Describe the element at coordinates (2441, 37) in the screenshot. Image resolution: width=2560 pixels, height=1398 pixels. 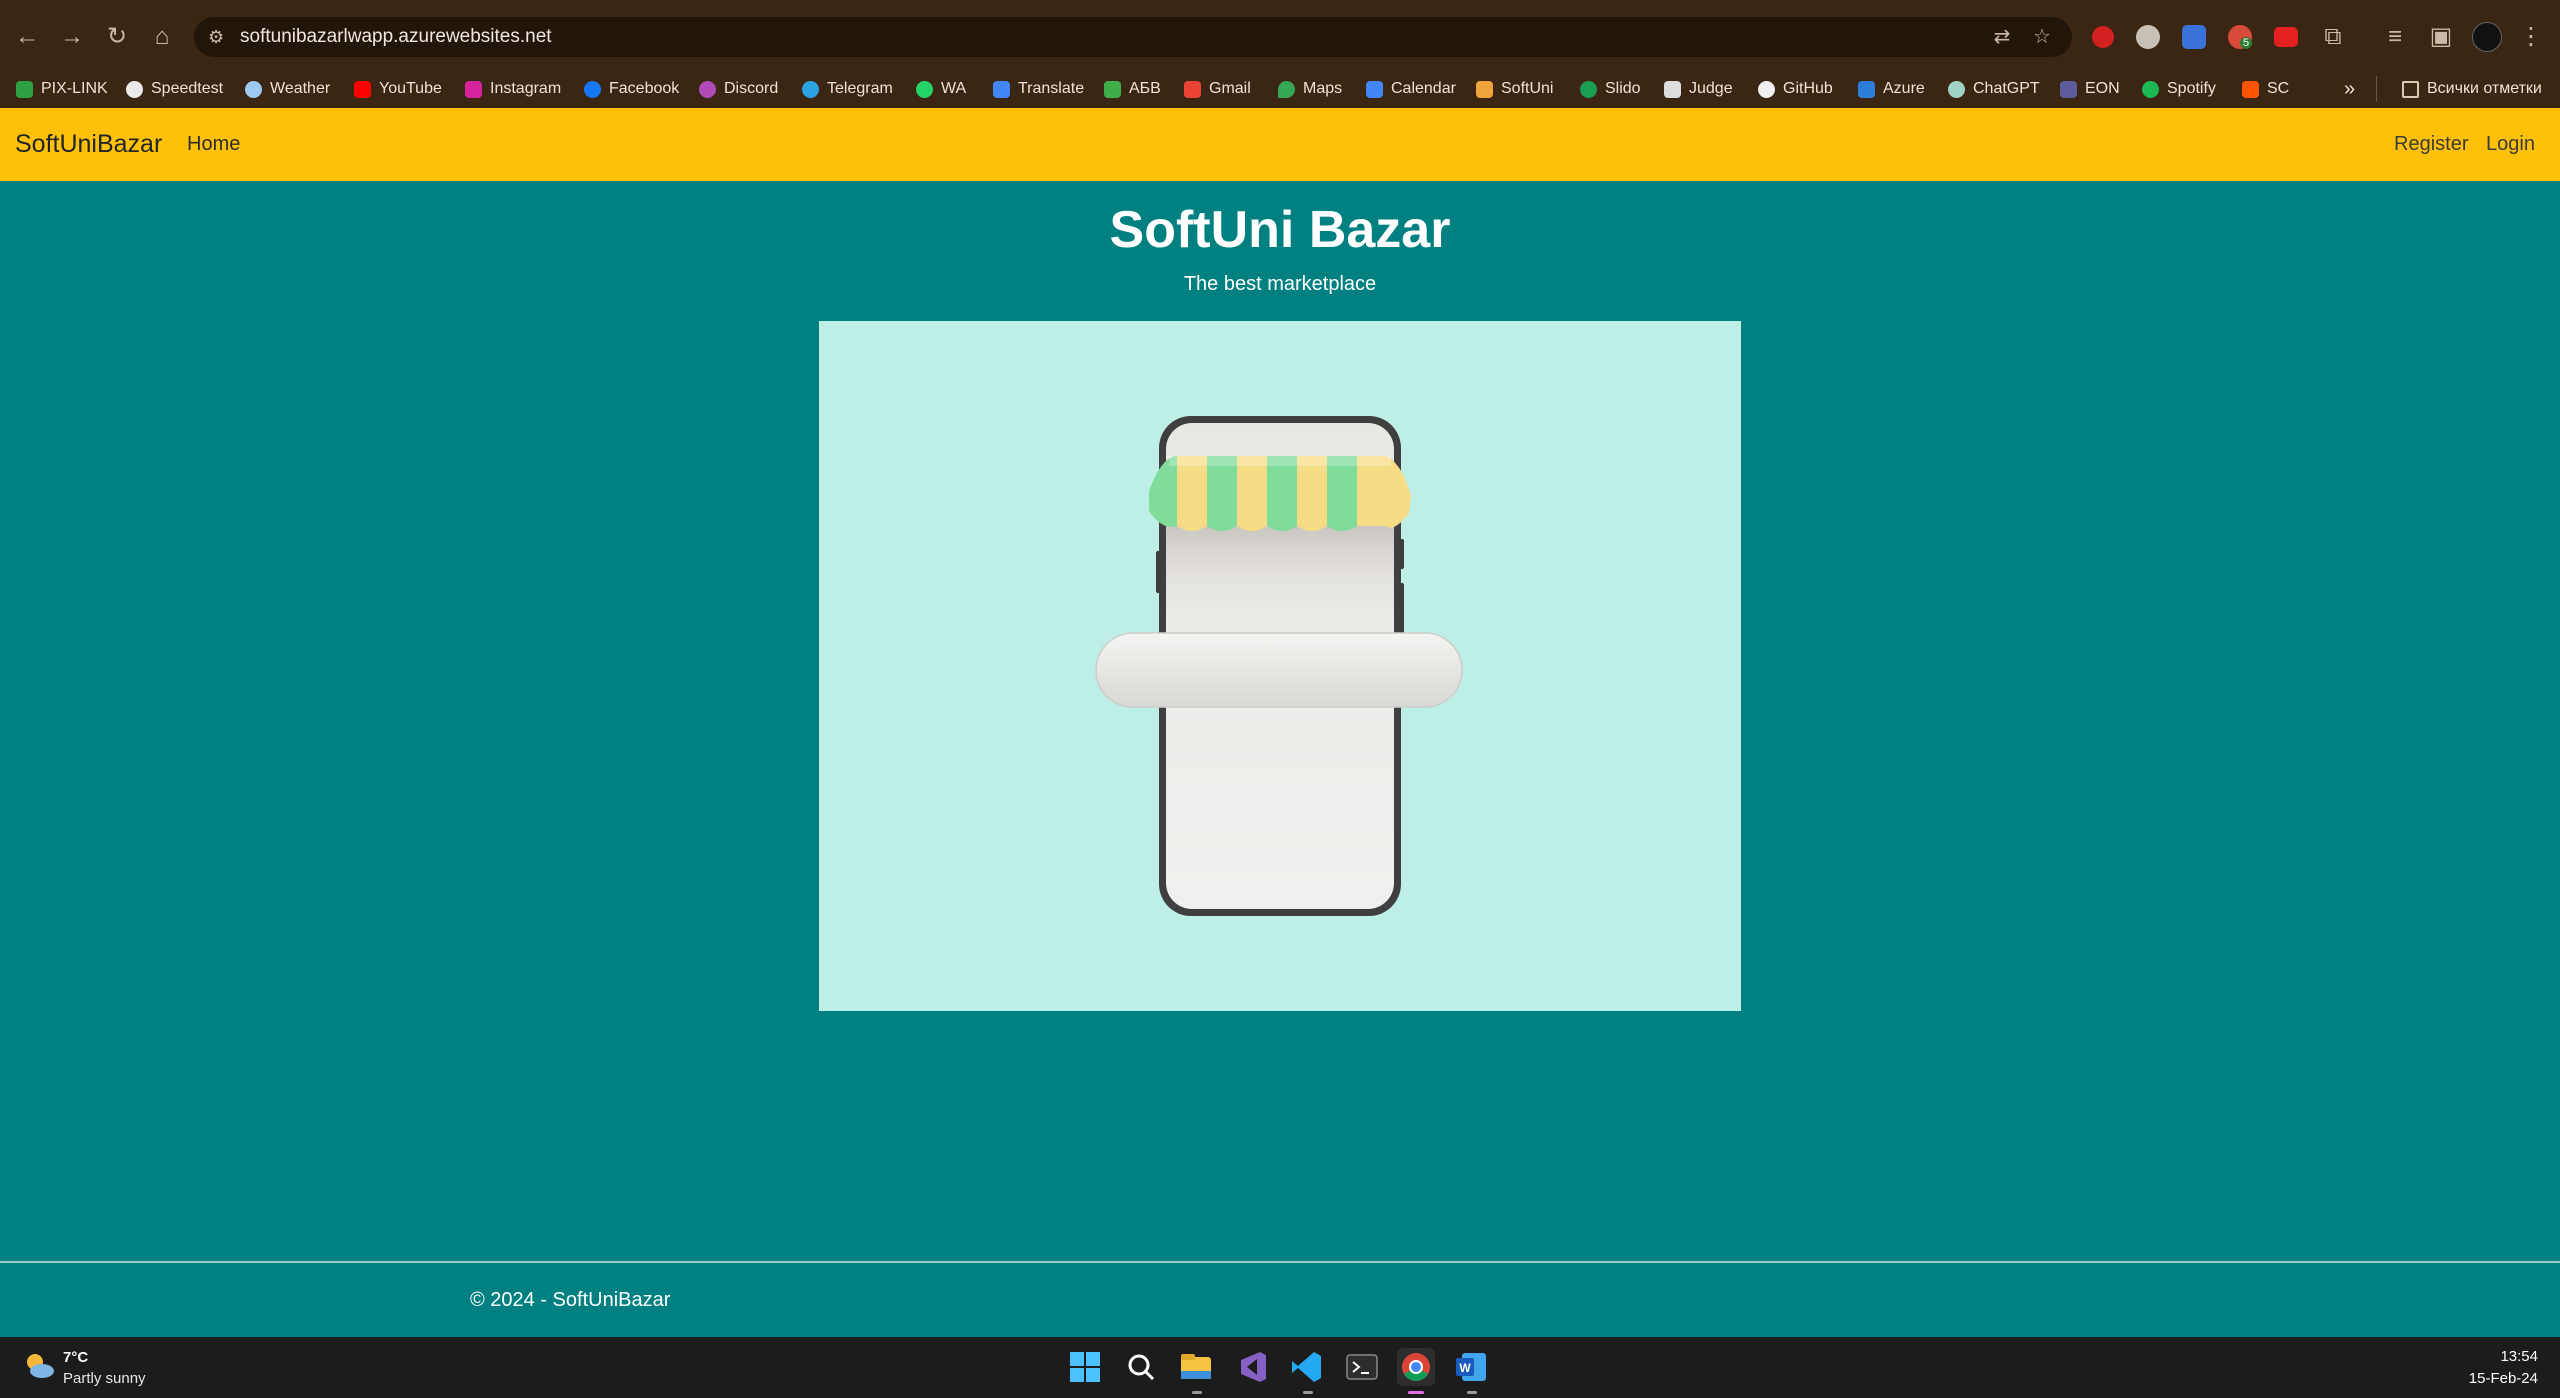
I see `side-panel-icon: ▣` at that location.